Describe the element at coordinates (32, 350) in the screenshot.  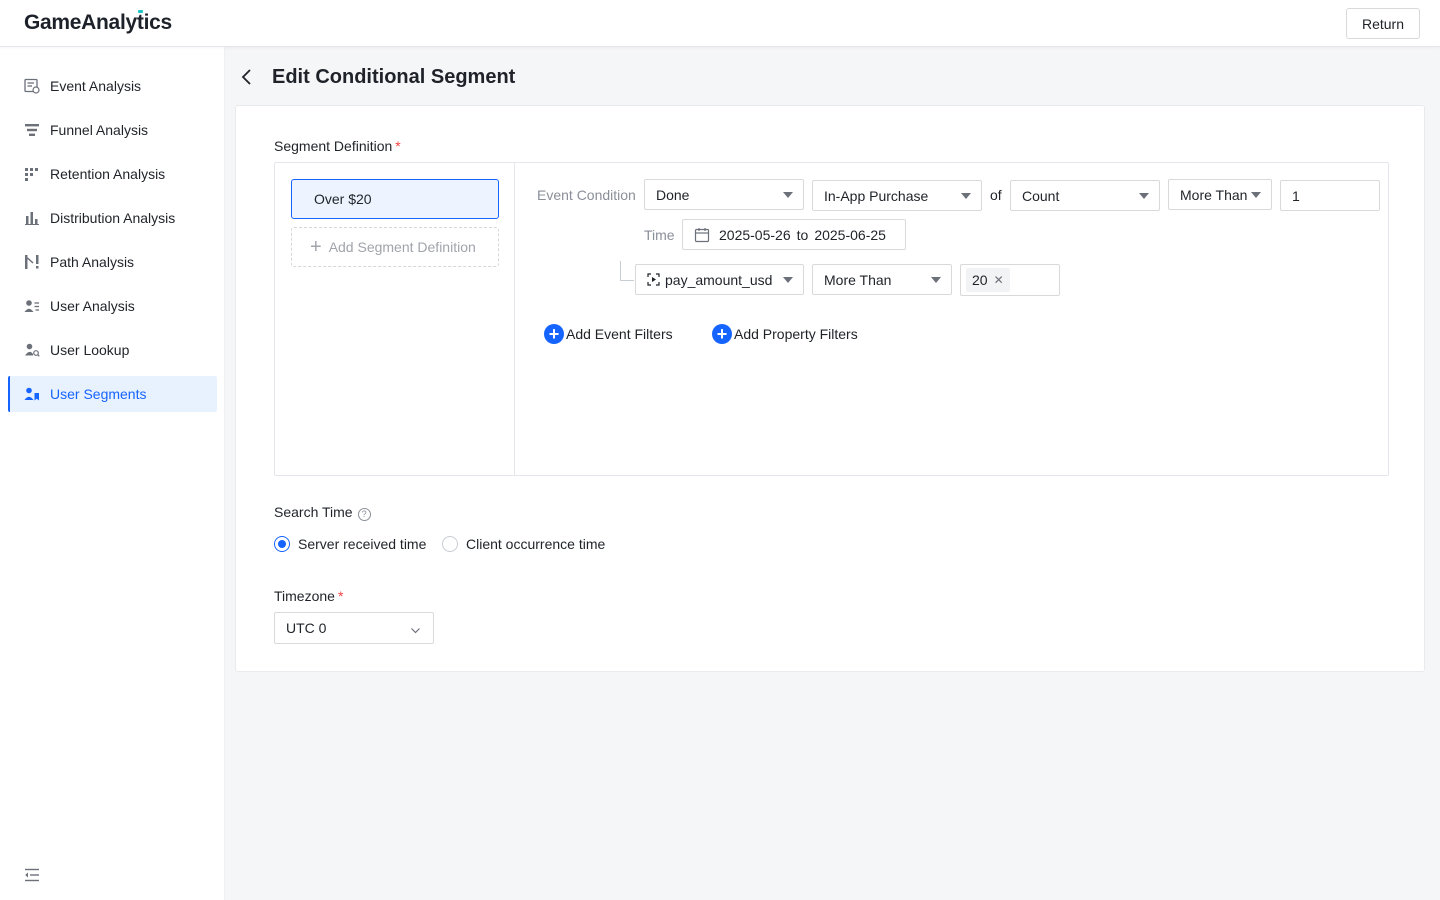
I see `user-search-icon` at that location.